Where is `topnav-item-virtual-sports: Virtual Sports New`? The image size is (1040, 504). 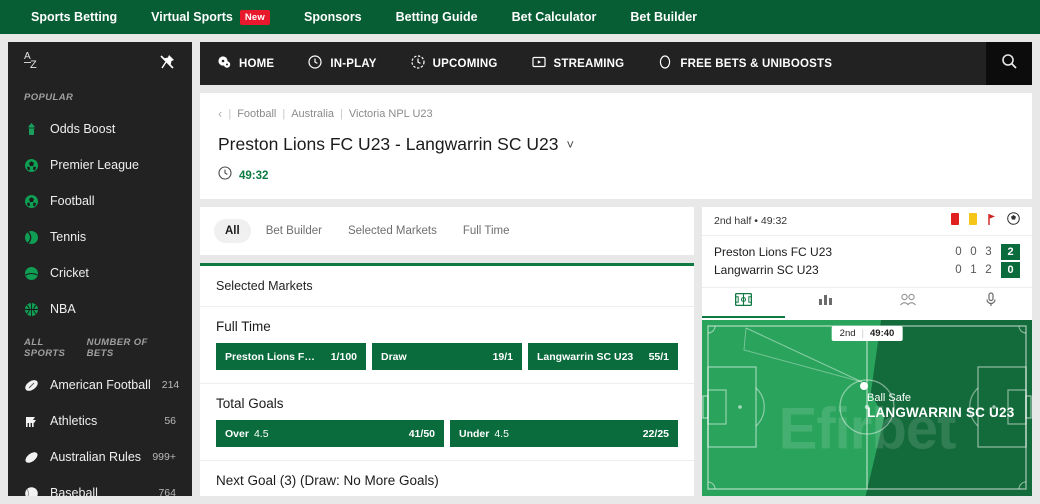 topnav-item-virtual-sports: Virtual Sports New is located at coordinates (210, 17).